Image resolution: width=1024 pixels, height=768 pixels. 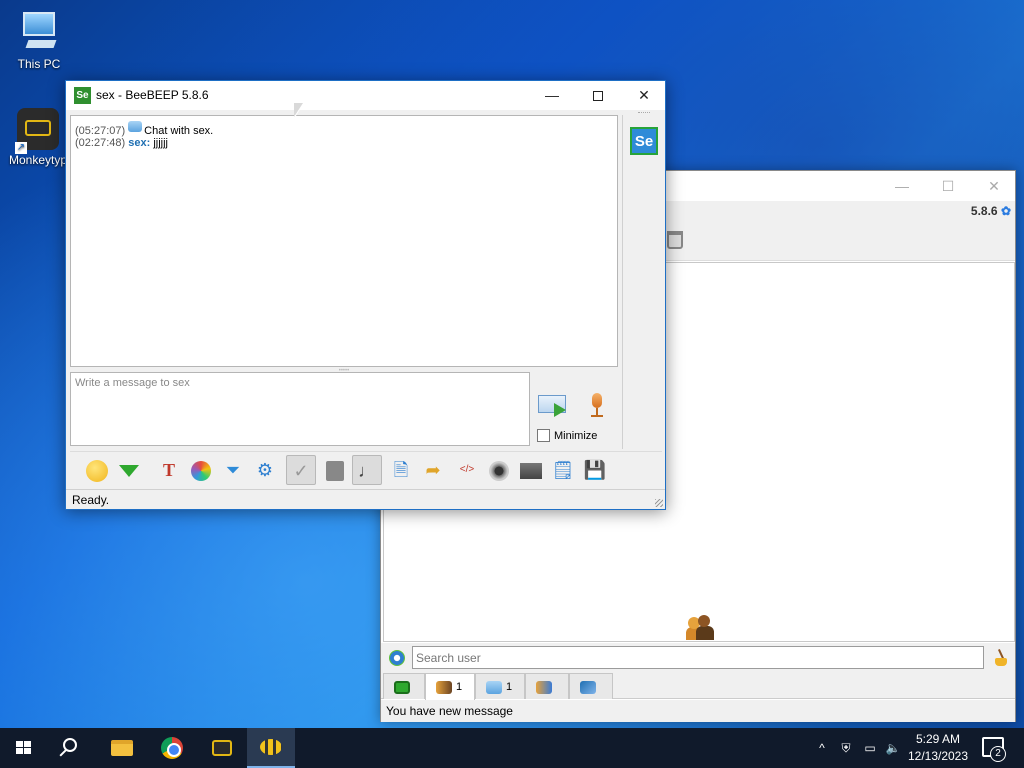 I want to click on voice-message-button, so click(x=597, y=406).